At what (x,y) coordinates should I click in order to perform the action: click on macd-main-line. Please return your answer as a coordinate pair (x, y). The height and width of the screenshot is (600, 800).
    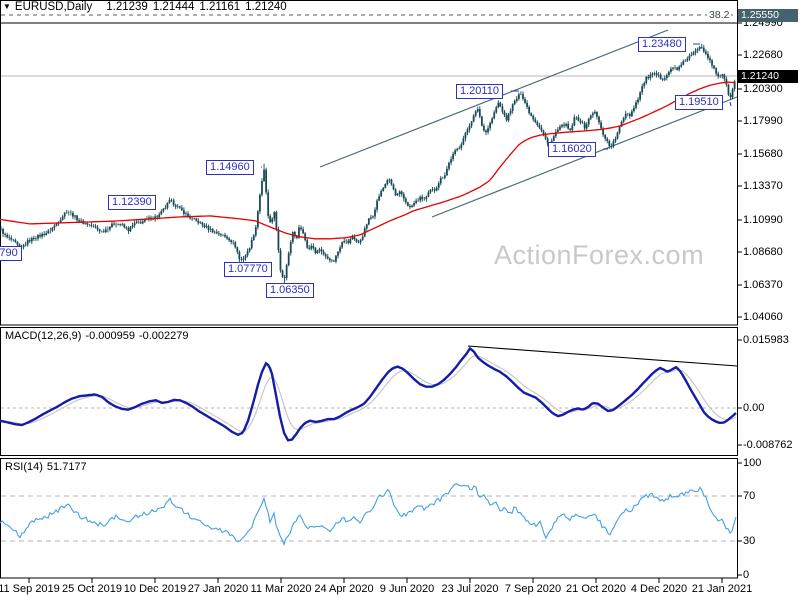
    Looking at the image, I should click on (368, 394).